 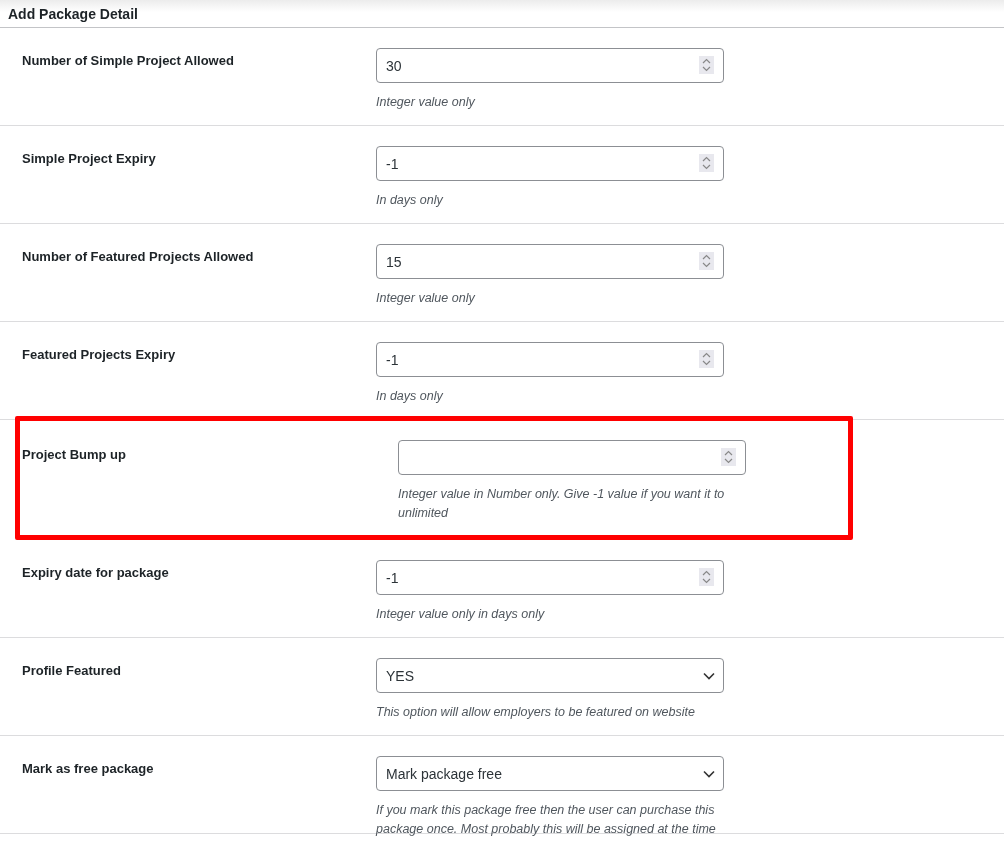 What do you see at coordinates (74, 455) in the screenshot?
I see `field-label: Project Bump up` at bounding box center [74, 455].